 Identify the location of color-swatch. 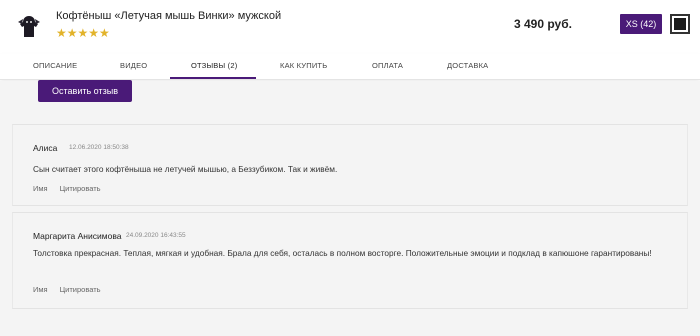
(680, 24).